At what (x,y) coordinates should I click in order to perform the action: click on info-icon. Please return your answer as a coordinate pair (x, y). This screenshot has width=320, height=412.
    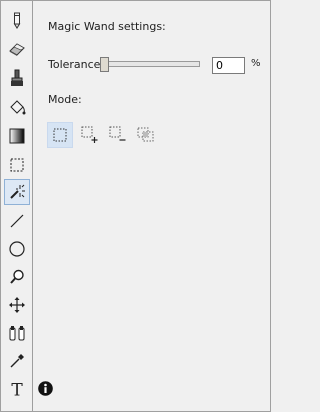
    Looking at the image, I should click on (45, 388).